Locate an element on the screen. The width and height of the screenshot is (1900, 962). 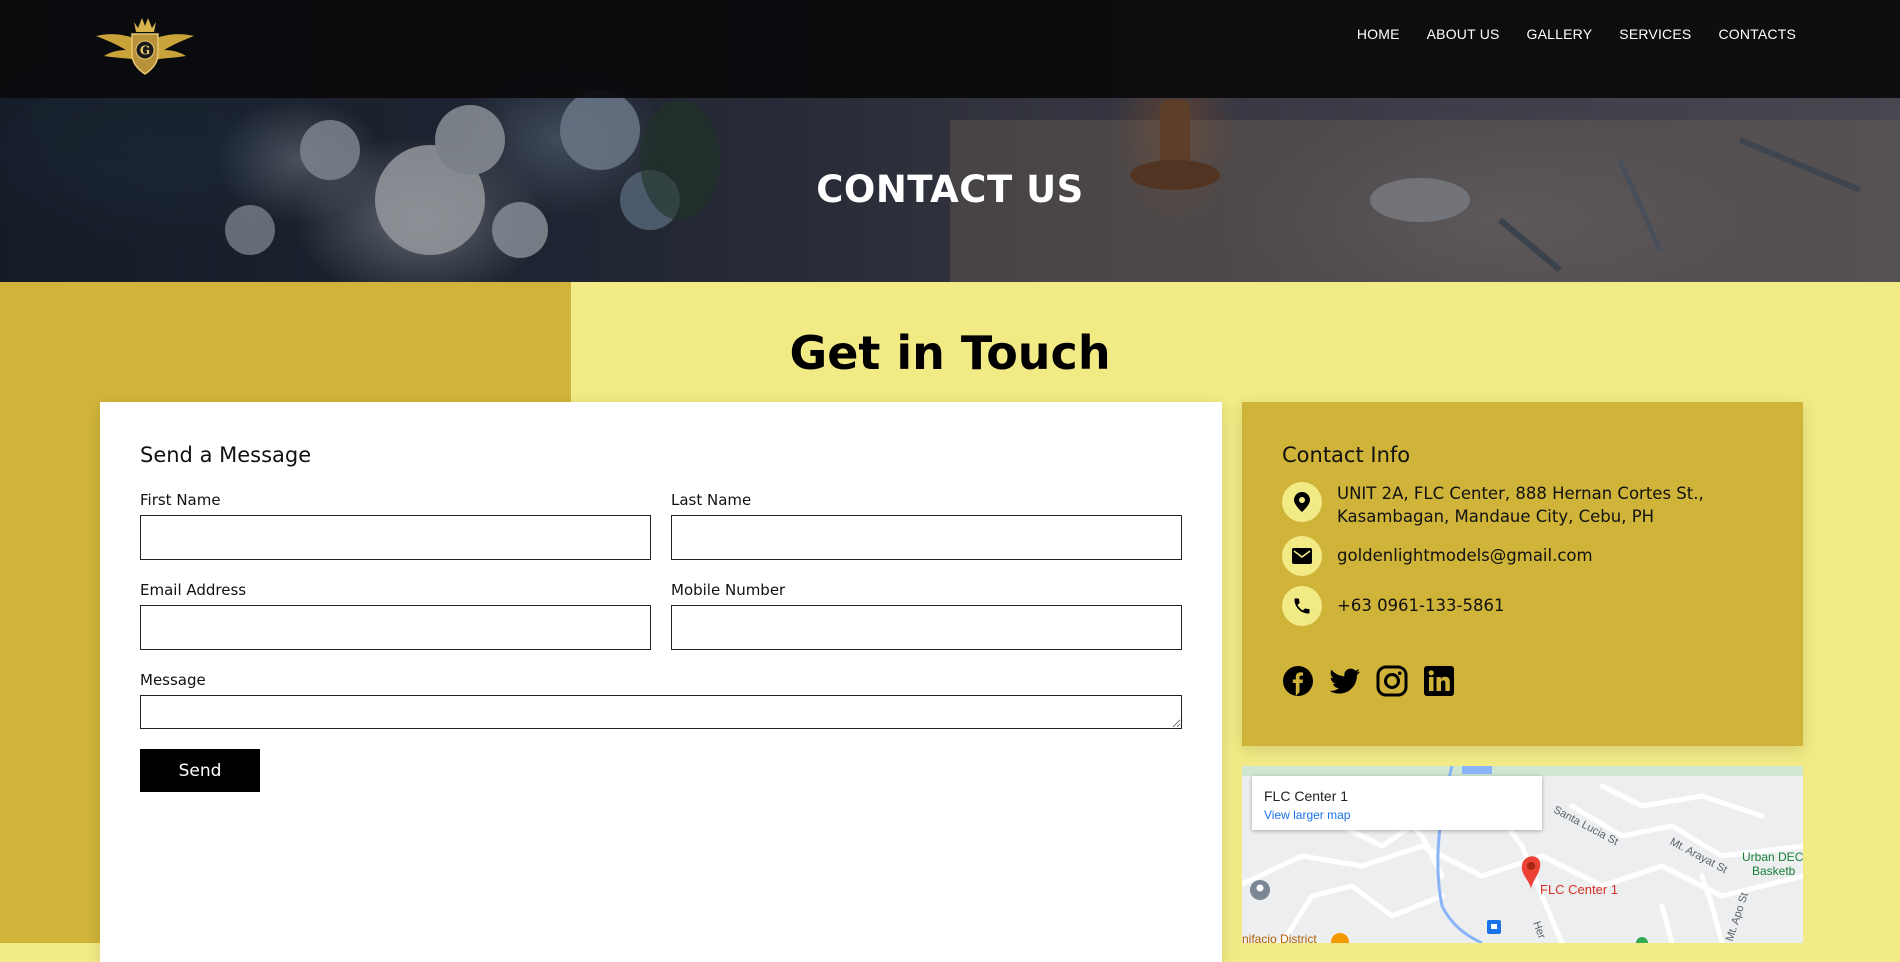
main-nav: HOME ABOUT US GALLERY SERVICES CONTACTS is located at coordinates (1576, 34).